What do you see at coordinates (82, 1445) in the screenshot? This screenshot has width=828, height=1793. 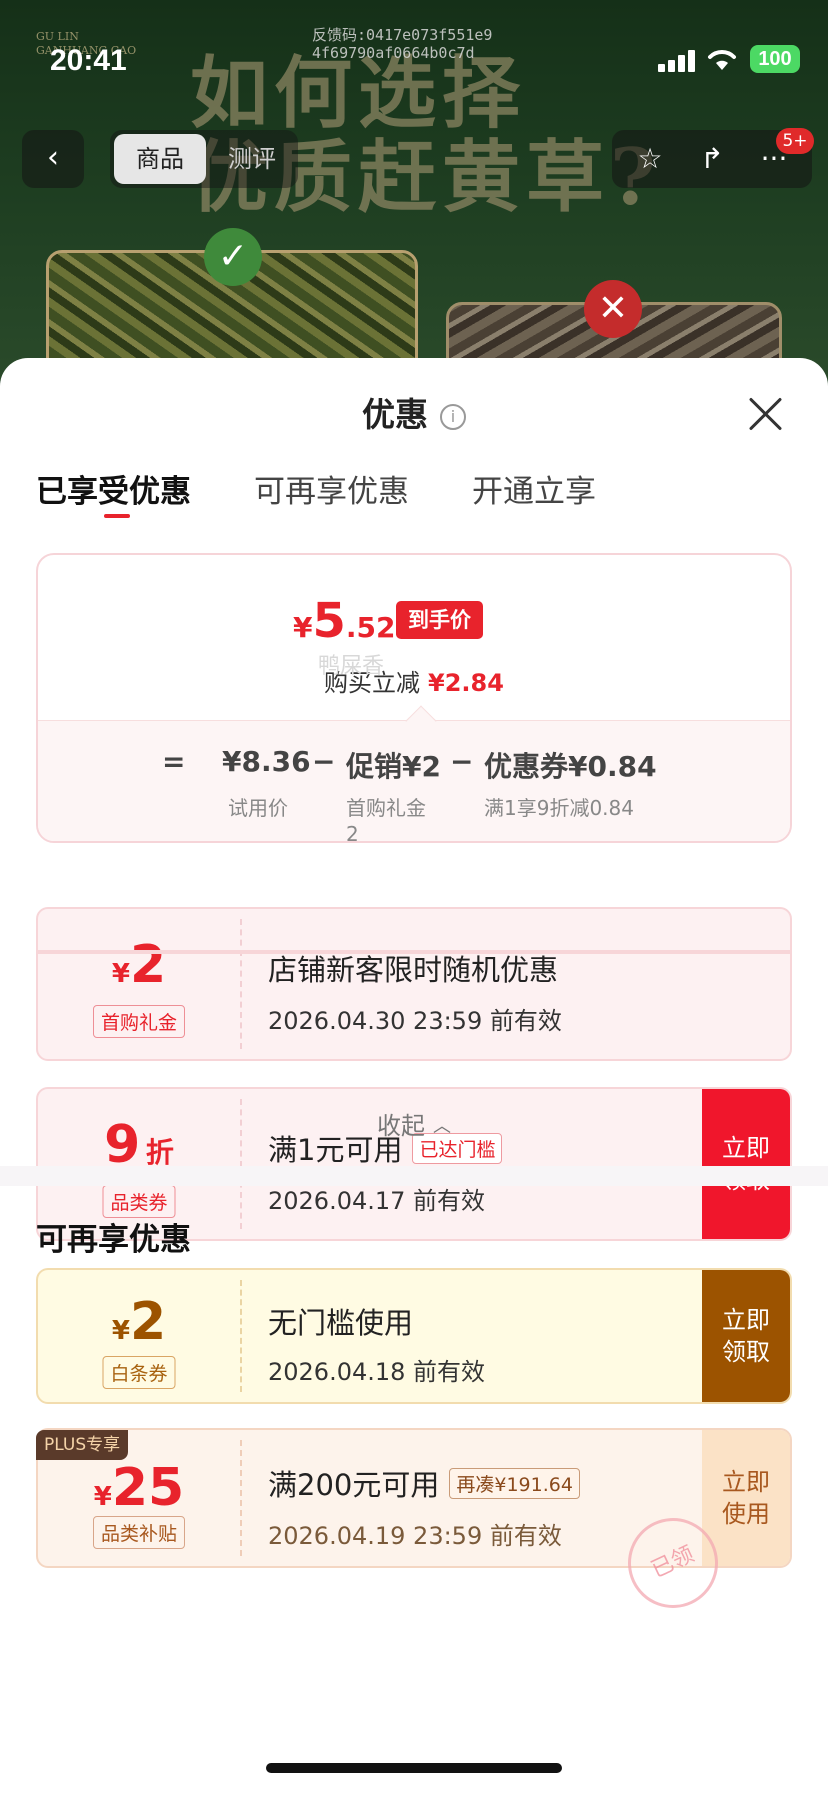 I see `plus-exclusive-tag: PLUS专享` at bounding box center [82, 1445].